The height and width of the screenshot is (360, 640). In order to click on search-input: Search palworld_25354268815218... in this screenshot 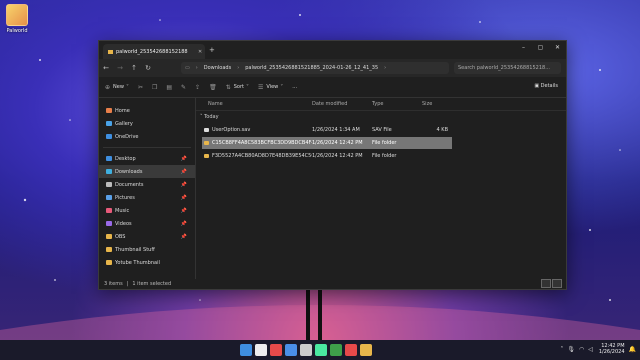, I will do `click(507, 68)`.